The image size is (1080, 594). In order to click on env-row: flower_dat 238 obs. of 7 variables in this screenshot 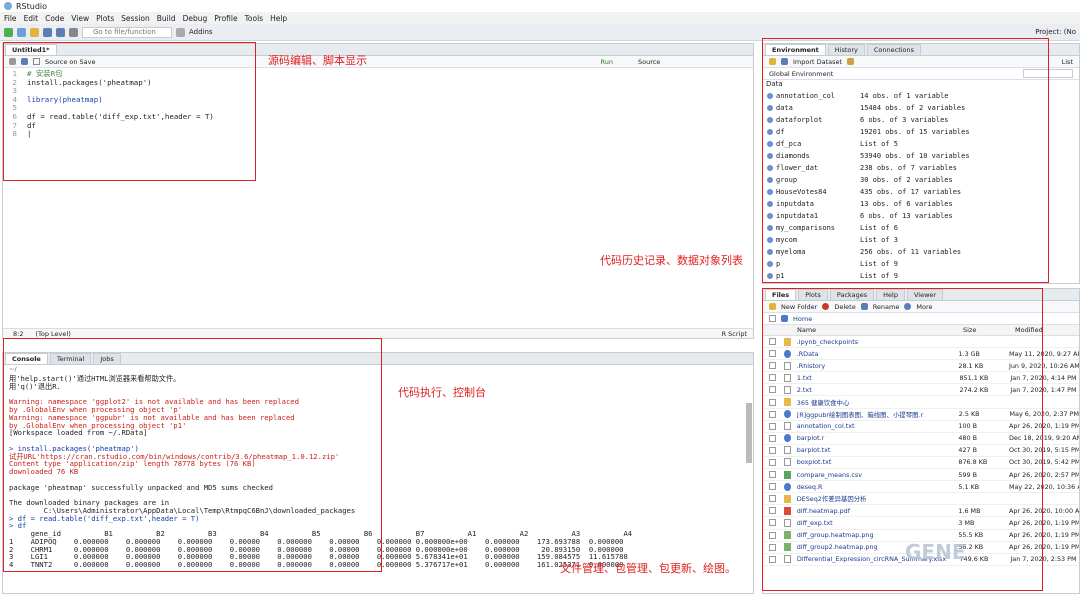, I will do `click(921, 168)`.